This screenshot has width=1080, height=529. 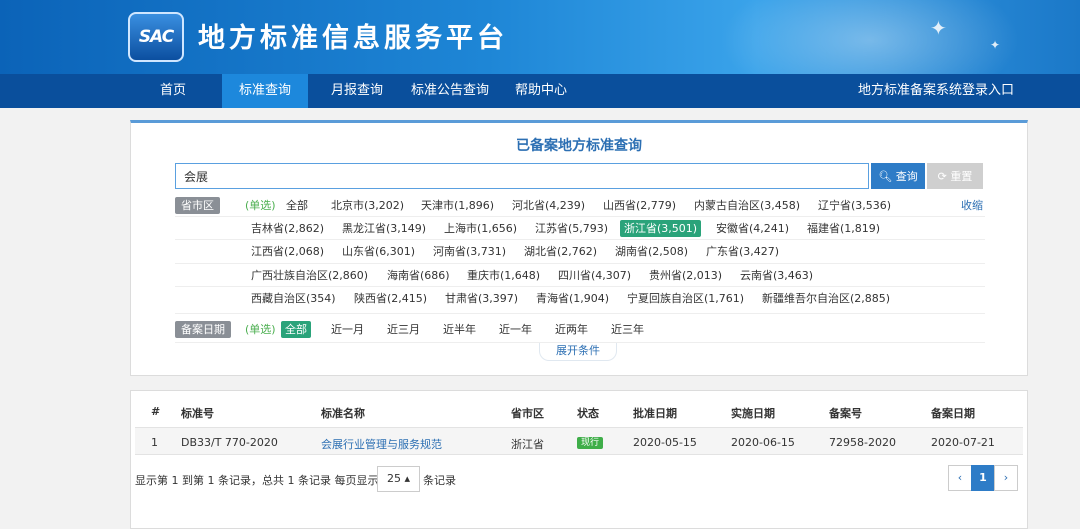 I want to click on region-option: 全部, so click(x=297, y=205).